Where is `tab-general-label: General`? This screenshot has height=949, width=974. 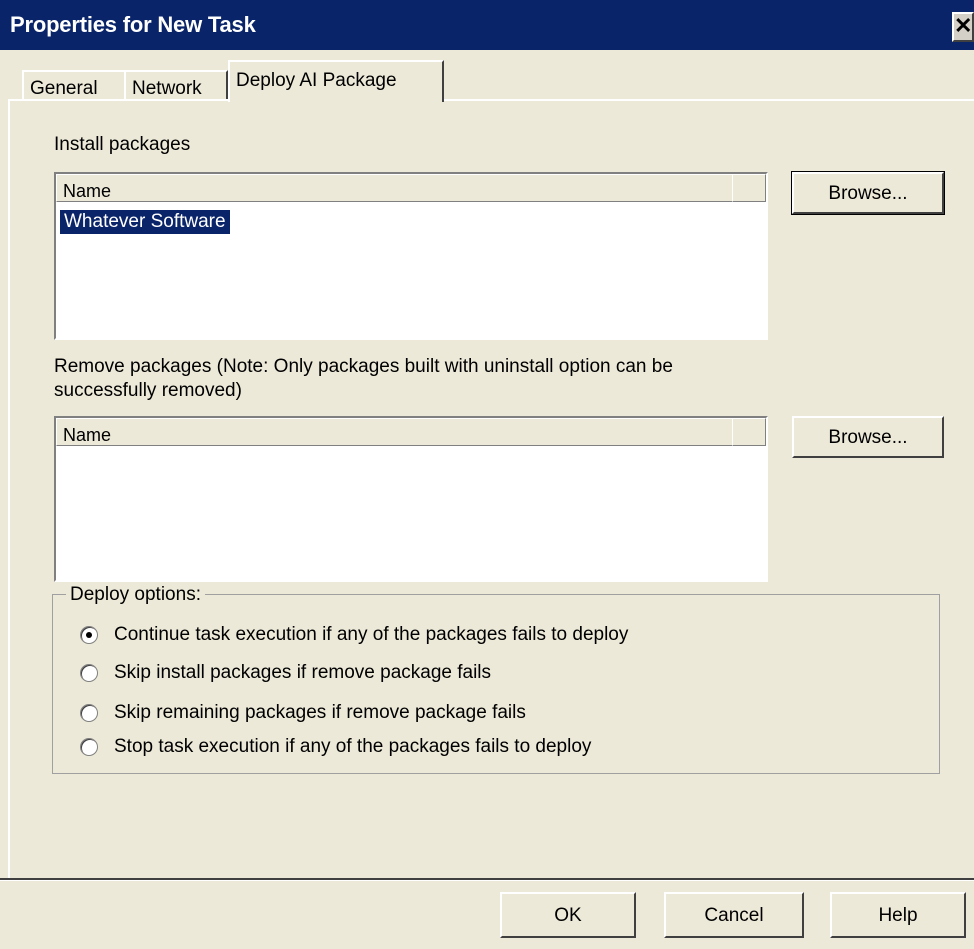
tab-general-label: General is located at coordinates (64, 88).